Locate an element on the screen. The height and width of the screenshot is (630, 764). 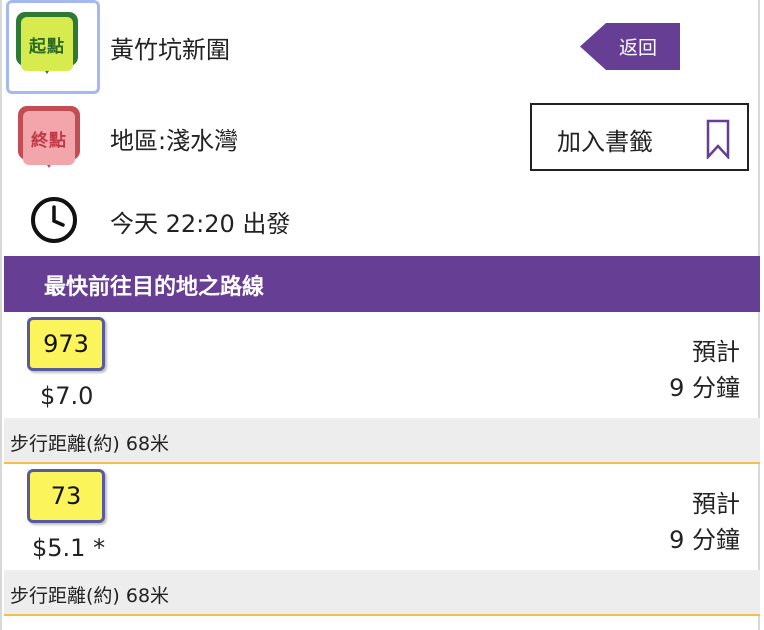
route-fare: $5.1 * is located at coordinates (69, 548).